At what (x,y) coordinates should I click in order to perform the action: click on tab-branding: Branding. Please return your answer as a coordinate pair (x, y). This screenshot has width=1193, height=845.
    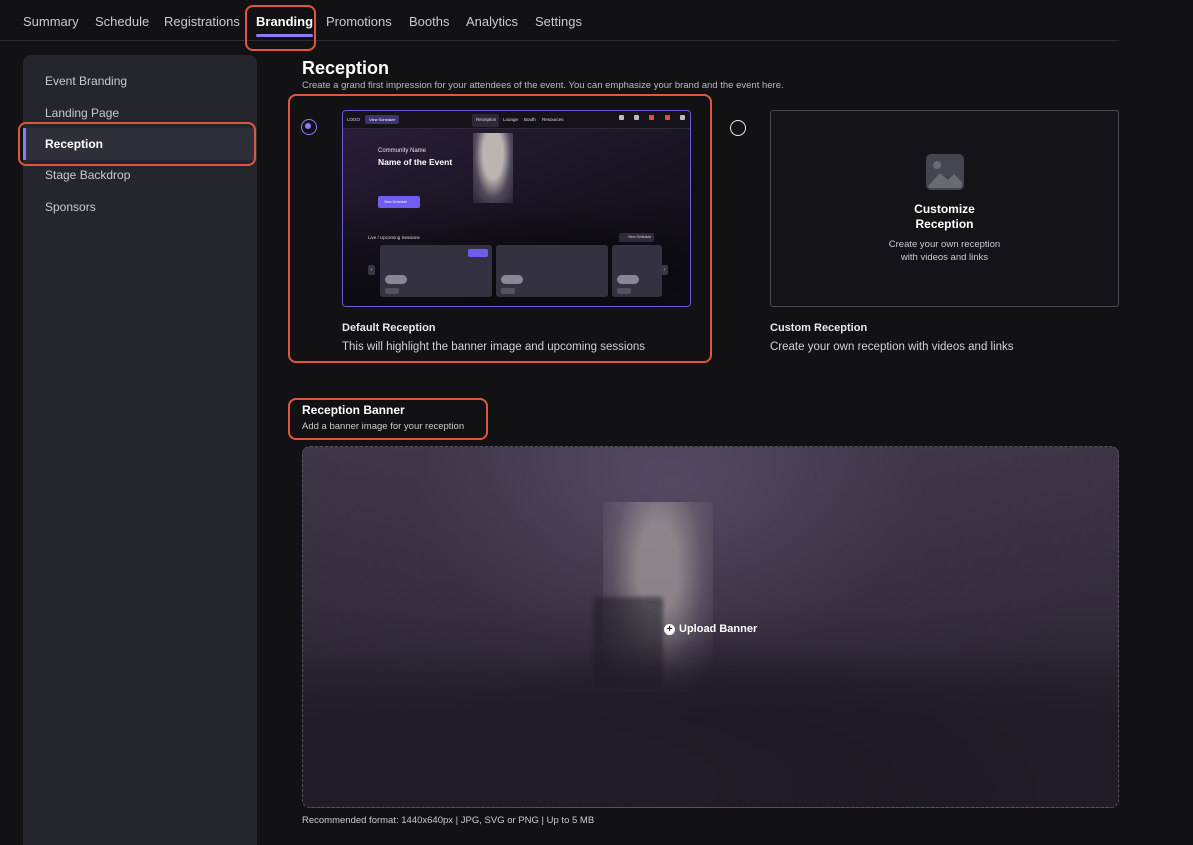
    Looking at the image, I should click on (285, 25).